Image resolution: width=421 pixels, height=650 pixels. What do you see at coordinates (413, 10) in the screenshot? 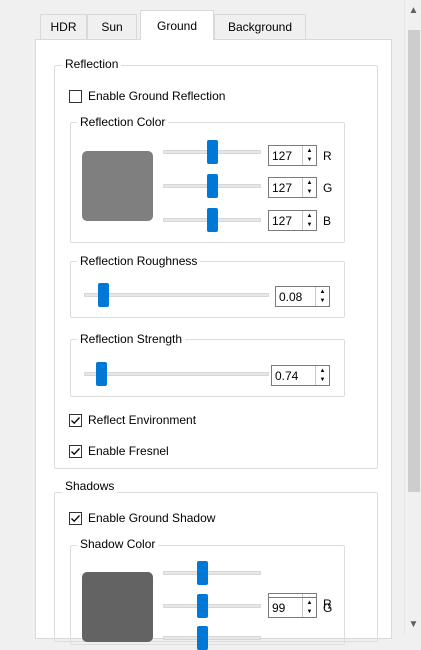
I see `chevron-up-icon: ▲` at bounding box center [413, 10].